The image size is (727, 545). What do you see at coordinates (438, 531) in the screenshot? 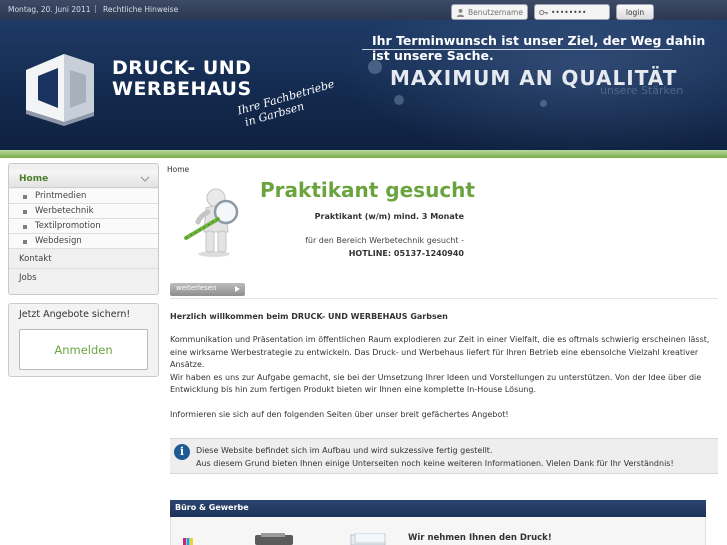
I see `section-body: Wir nehmen Ihnen den Druck!` at bounding box center [438, 531].